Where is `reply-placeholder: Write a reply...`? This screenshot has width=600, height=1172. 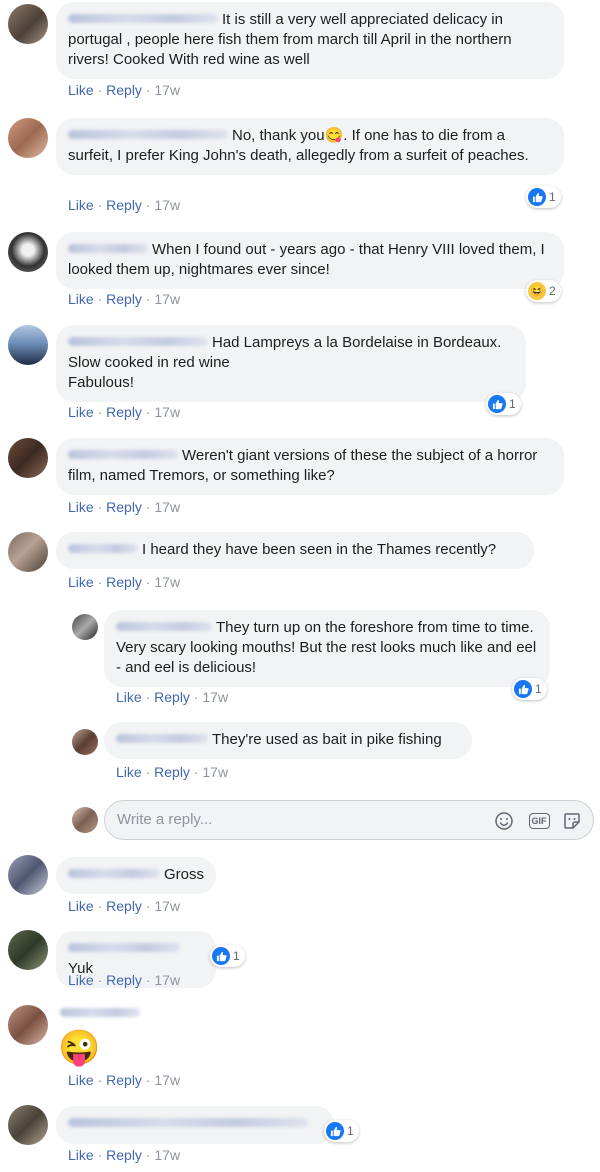
reply-placeholder: Write a reply... is located at coordinates (165, 819).